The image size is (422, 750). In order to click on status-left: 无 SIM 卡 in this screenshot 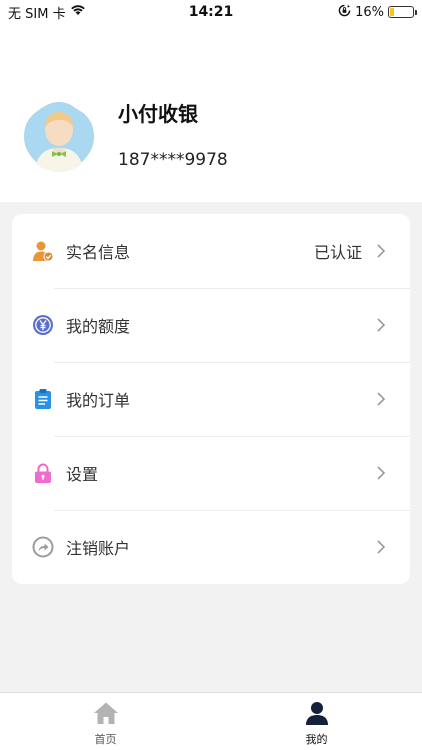, I will do `click(47, 12)`.